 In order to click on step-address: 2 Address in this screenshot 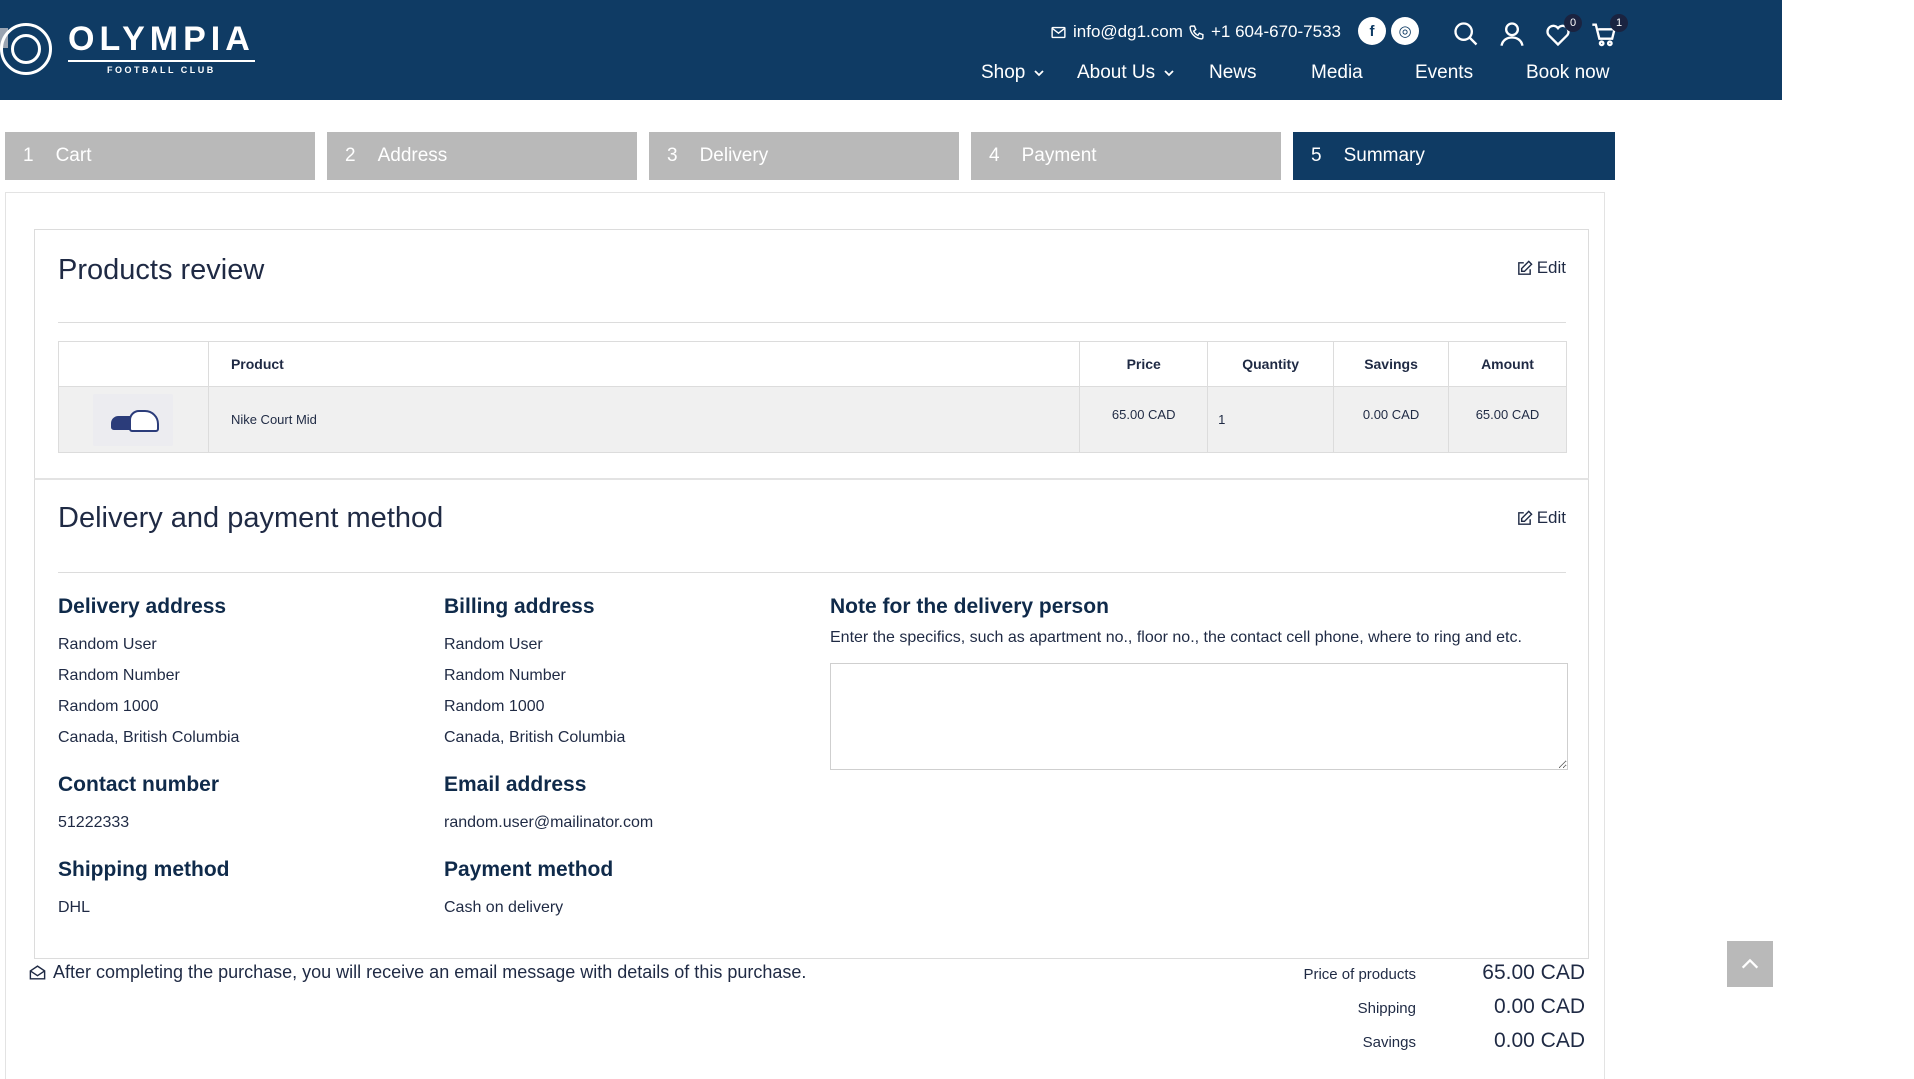, I will do `click(482, 156)`.